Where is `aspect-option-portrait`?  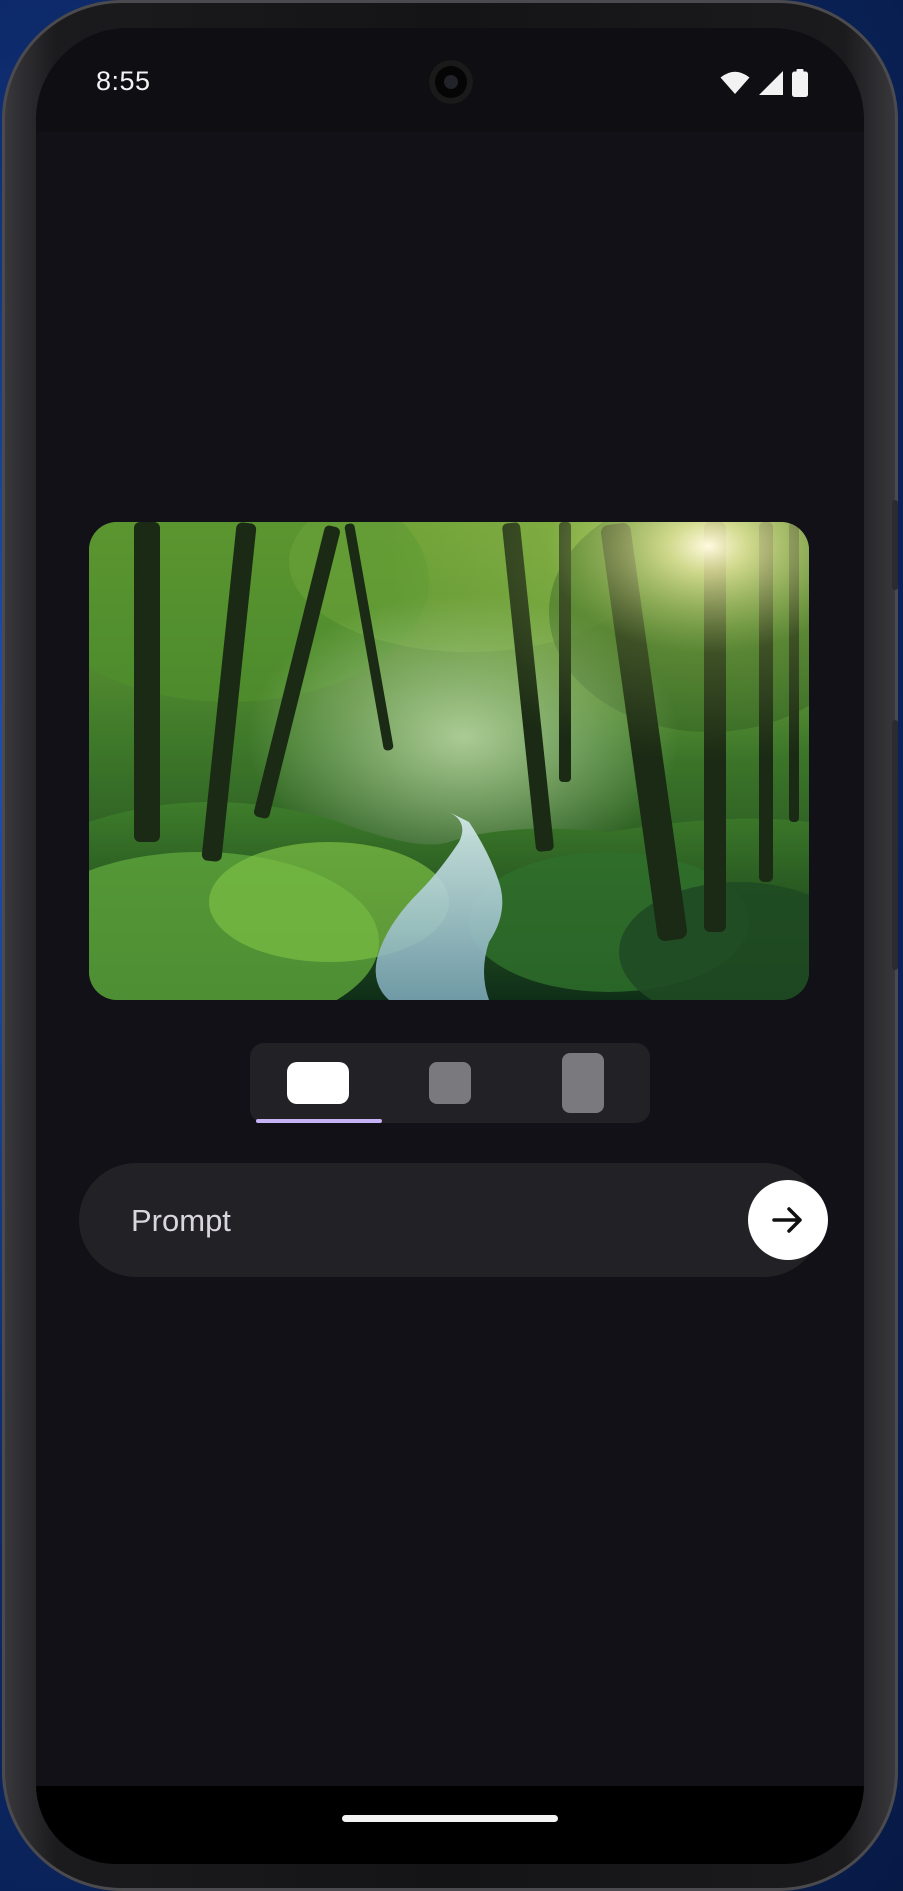 aspect-option-portrait is located at coordinates (583, 1083).